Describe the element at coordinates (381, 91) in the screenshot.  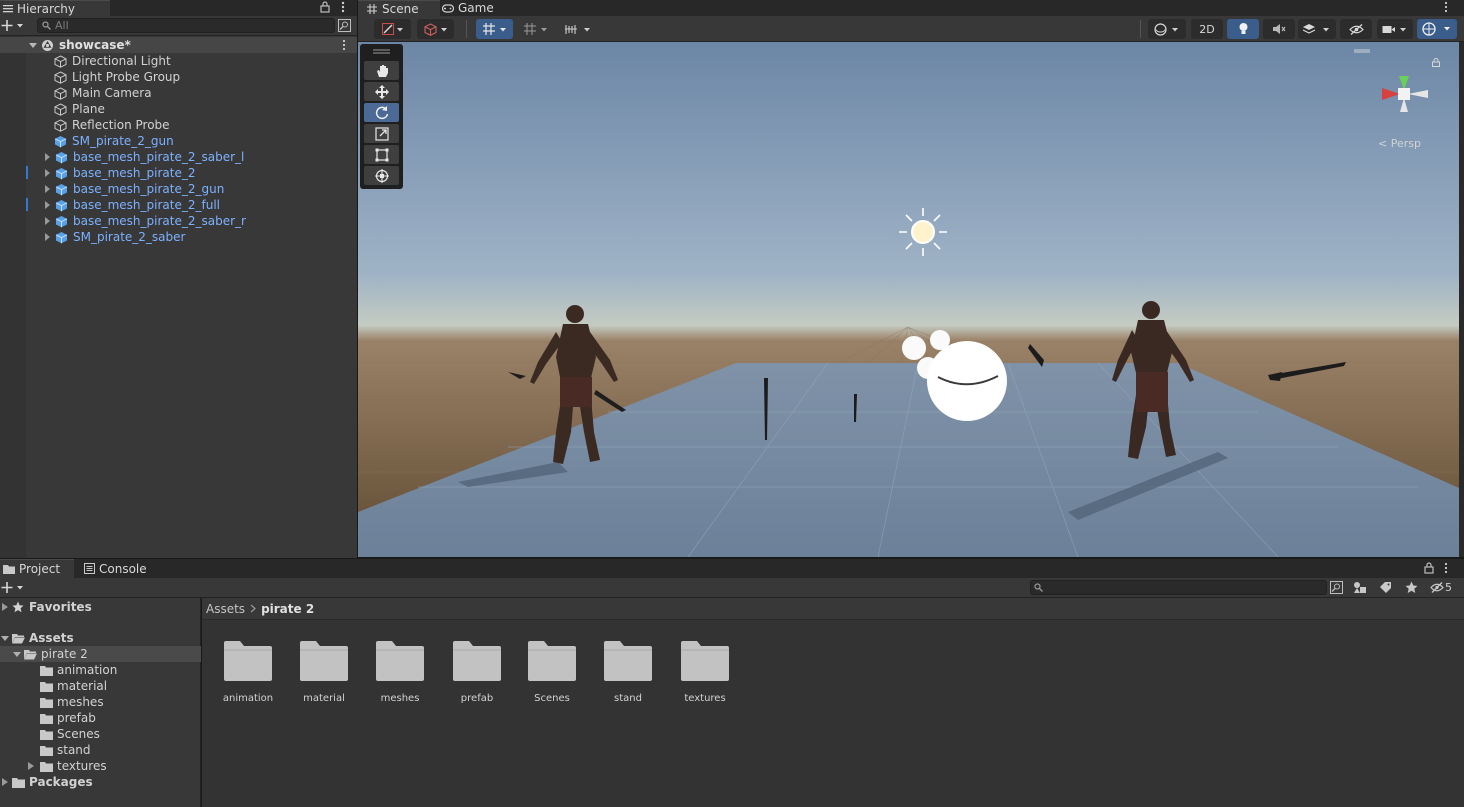
I see `move-tool-button` at that location.